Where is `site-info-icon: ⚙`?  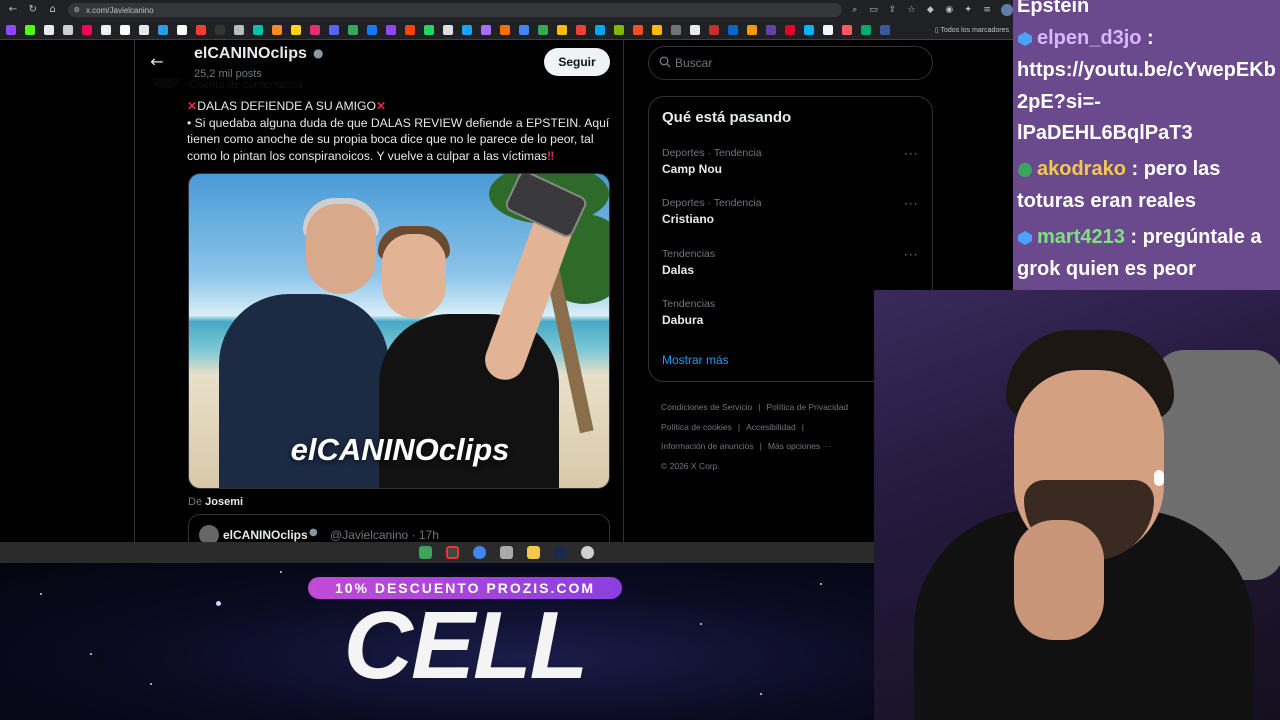
site-info-icon: ⚙ is located at coordinates (77, 10).